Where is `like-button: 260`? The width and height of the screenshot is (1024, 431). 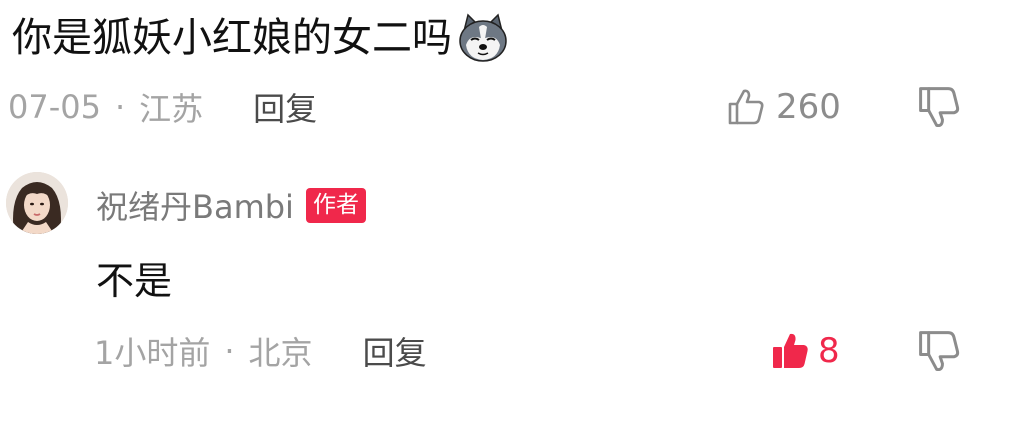 like-button: 260 is located at coordinates (783, 107).